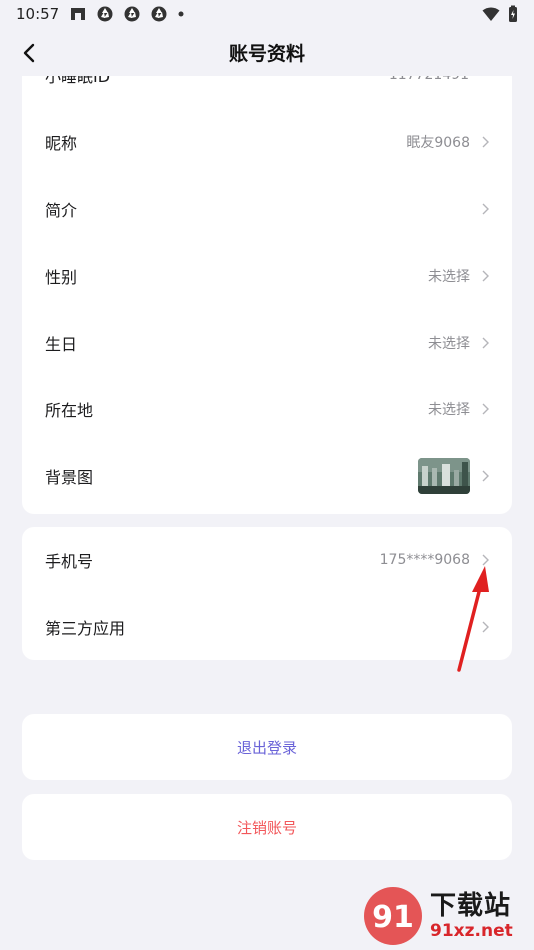  Describe the element at coordinates (69, 410) in the screenshot. I see `row-label: 所在地` at that location.